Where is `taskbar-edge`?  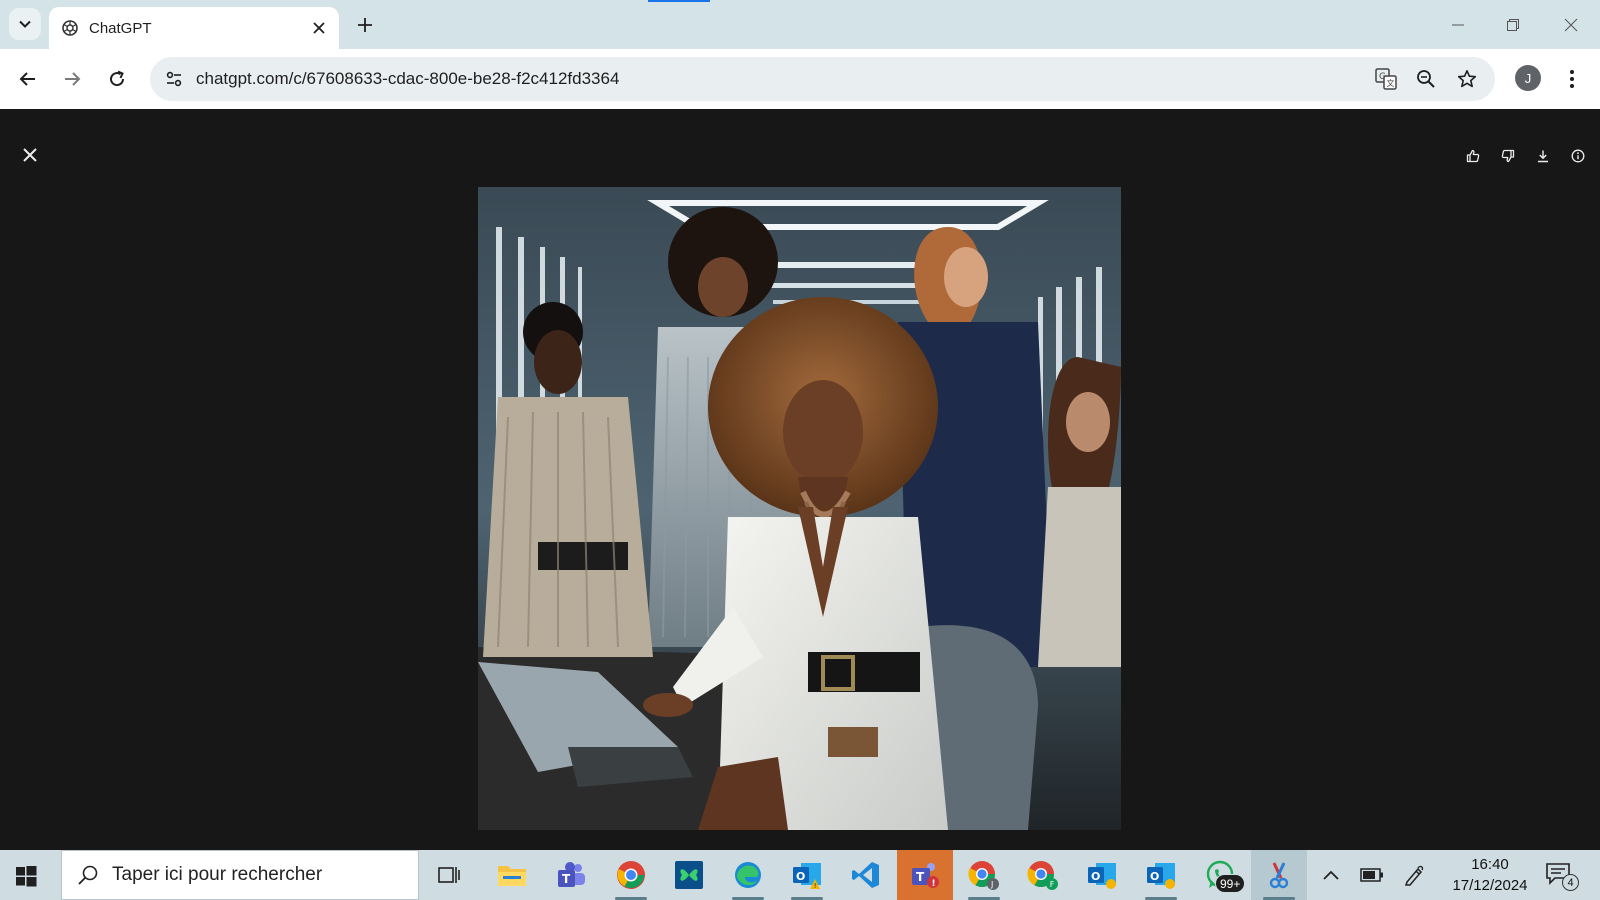
taskbar-edge is located at coordinates (748, 875).